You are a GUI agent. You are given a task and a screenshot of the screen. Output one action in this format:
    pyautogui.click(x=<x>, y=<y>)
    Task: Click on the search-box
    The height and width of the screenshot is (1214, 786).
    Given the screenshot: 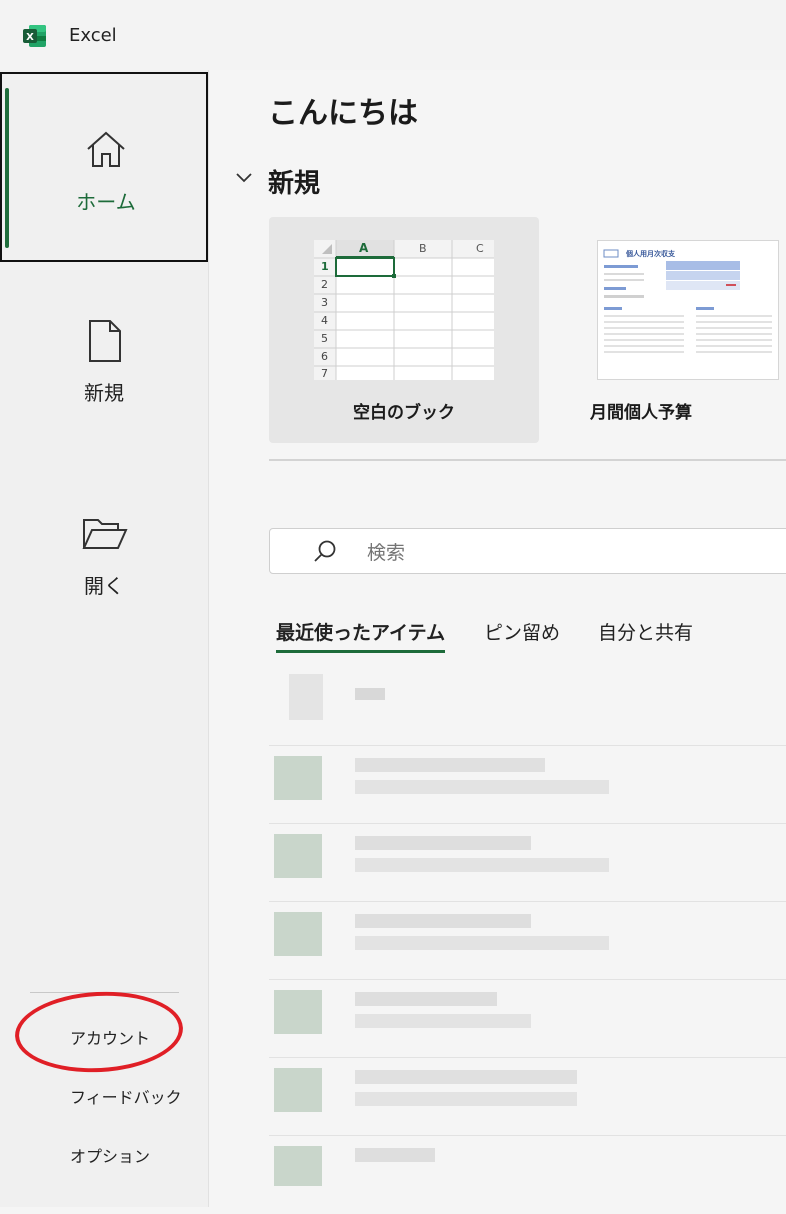 What is the action you would take?
    pyautogui.click(x=527, y=551)
    